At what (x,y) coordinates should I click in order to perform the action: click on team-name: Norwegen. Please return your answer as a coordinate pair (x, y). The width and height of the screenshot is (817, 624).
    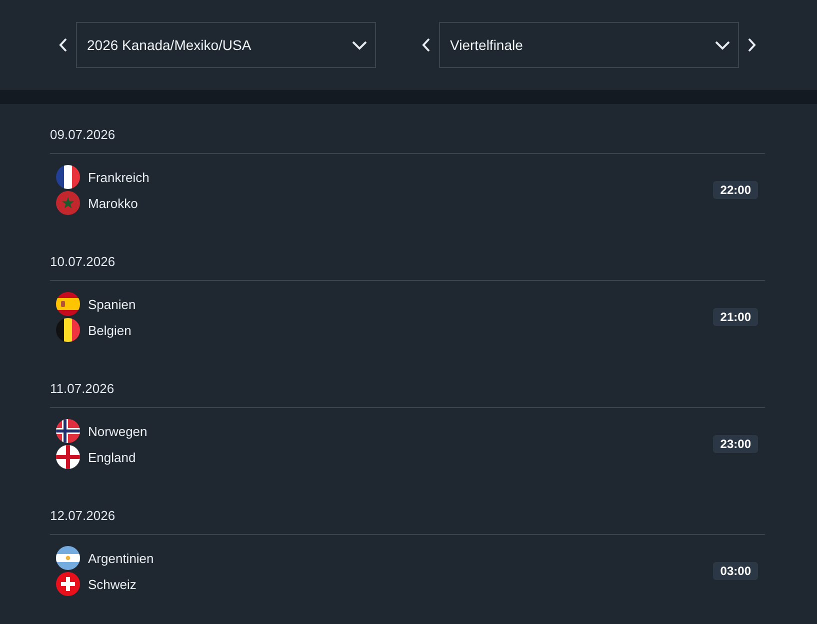
    Looking at the image, I should click on (118, 431).